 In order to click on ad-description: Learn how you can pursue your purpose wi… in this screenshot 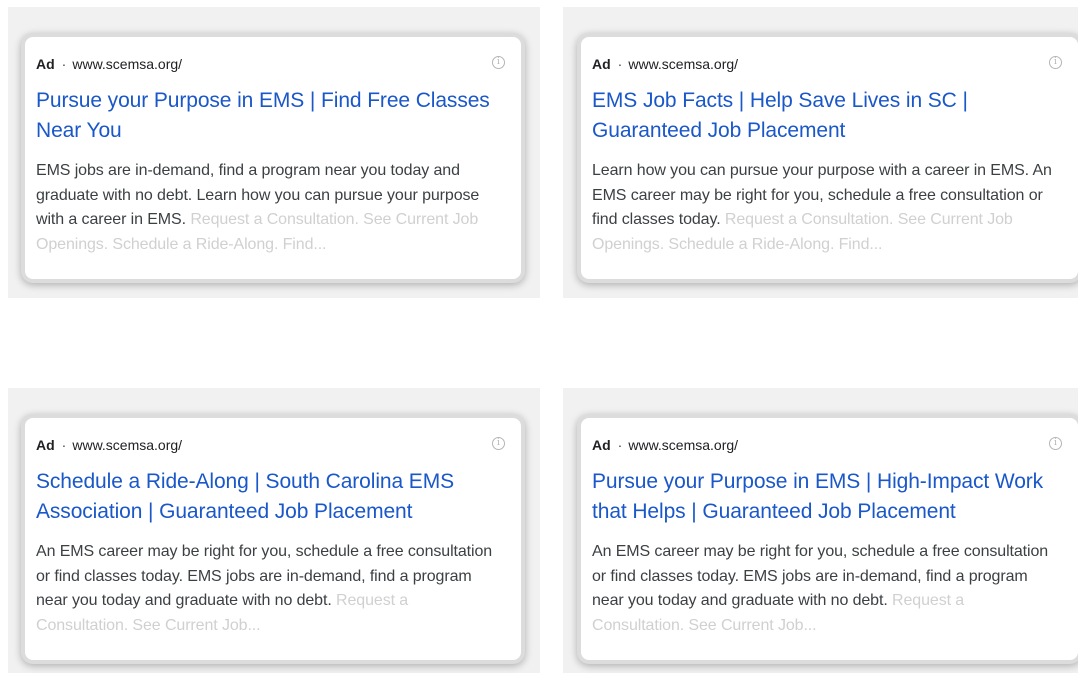, I will do `click(826, 208)`.